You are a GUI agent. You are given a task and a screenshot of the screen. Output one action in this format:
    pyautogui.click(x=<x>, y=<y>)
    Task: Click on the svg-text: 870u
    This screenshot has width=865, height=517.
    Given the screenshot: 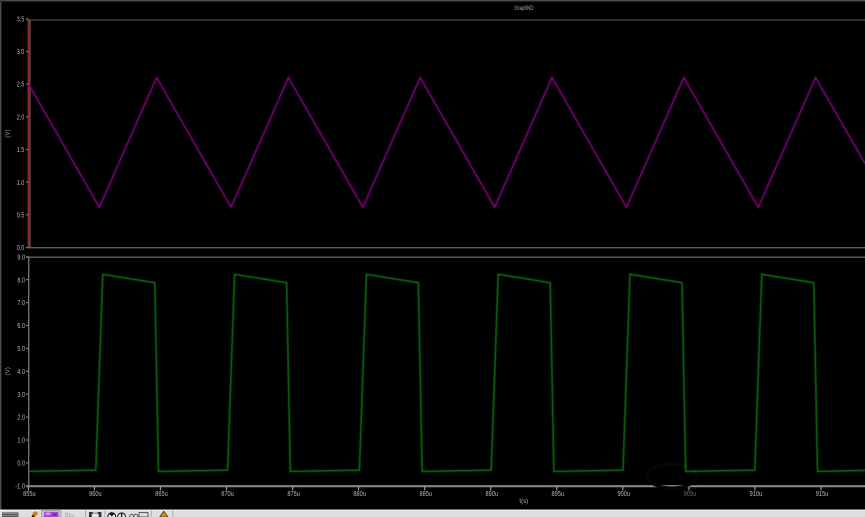 What is the action you would take?
    pyautogui.click(x=227, y=494)
    